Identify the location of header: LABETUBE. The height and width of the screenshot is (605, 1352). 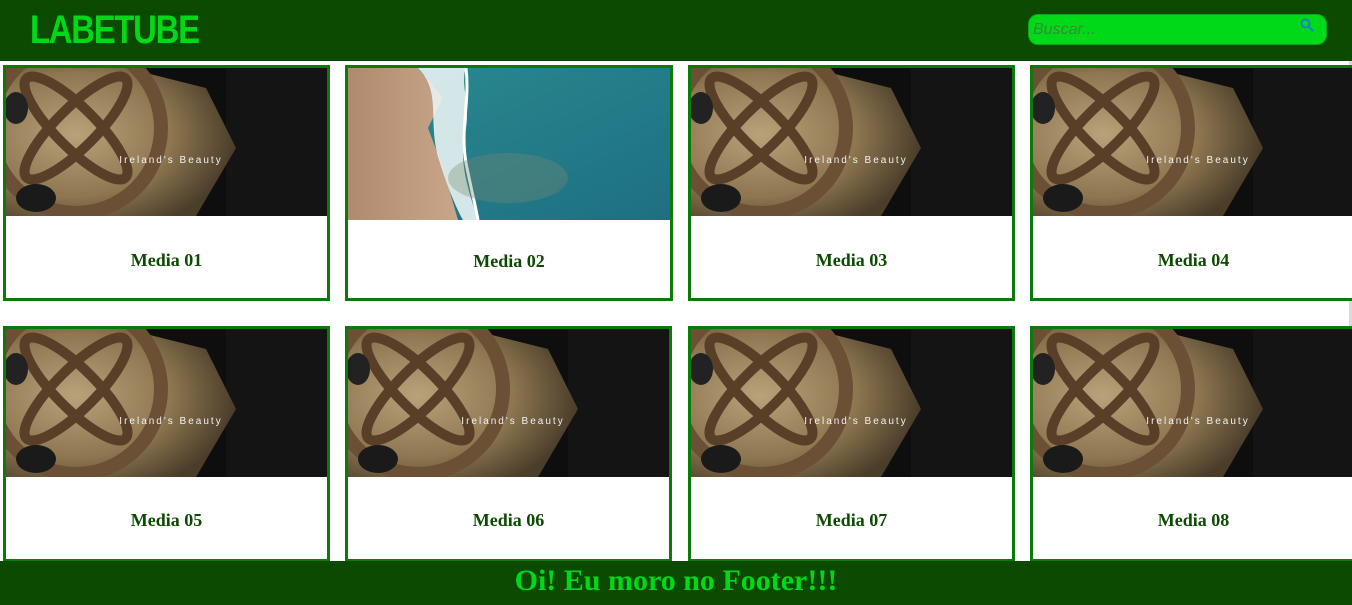
(676, 30).